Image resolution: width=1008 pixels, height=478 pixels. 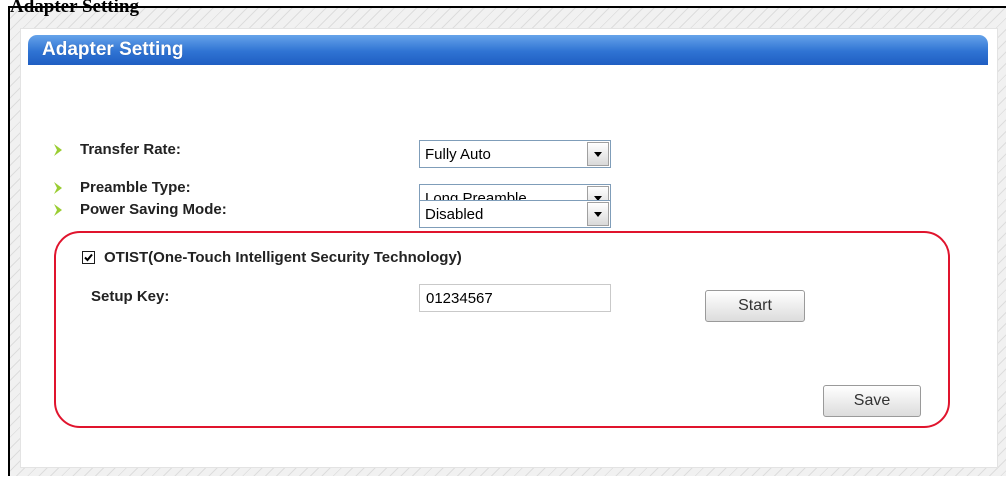 What do you see at coordinates (508, 50) in the screenshot?
I see `panel-title: Adapter Setting` at bounding box center [508, 50].